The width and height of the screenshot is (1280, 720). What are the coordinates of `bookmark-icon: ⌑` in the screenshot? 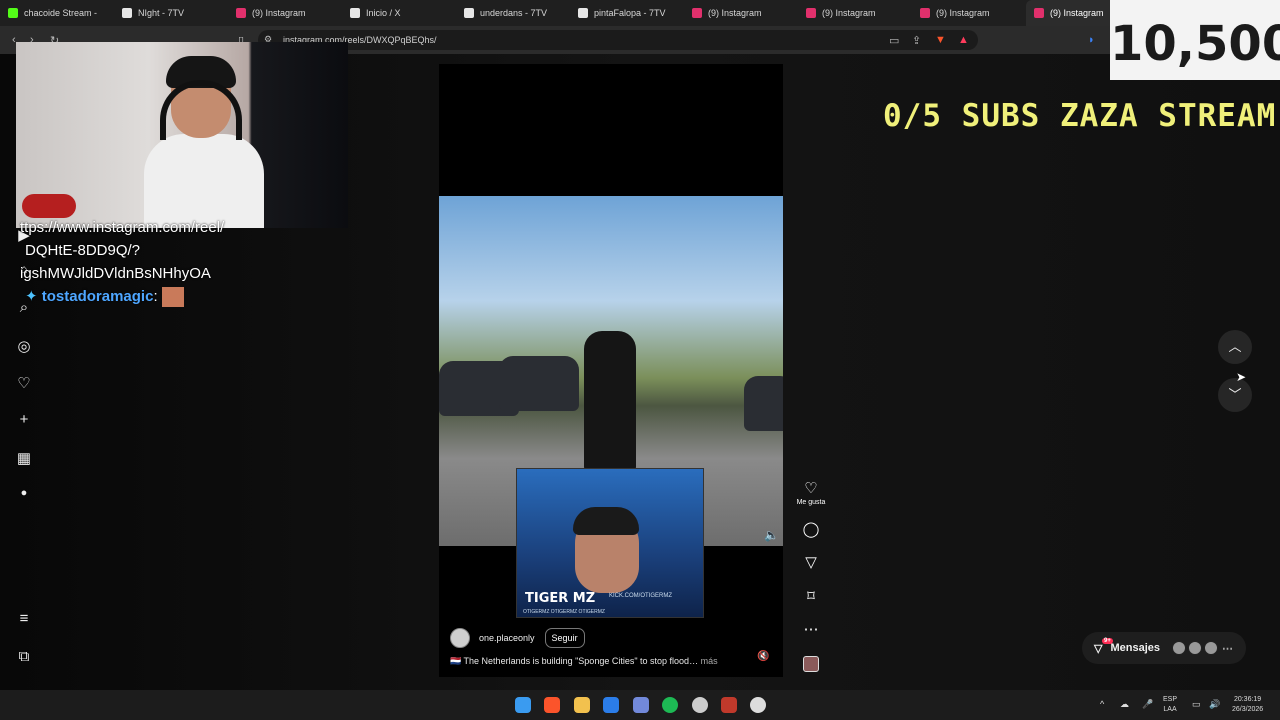 It's located at (811, 596).